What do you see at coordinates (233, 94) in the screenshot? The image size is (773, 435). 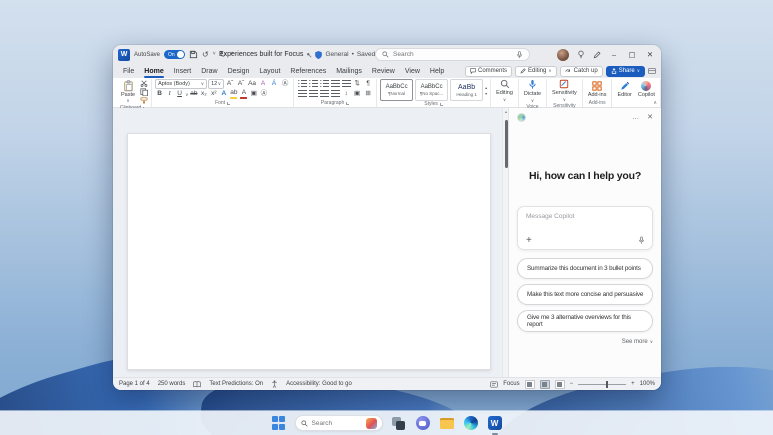 I see `highlight-color-icon: ab` at bounding box center [233, 94].